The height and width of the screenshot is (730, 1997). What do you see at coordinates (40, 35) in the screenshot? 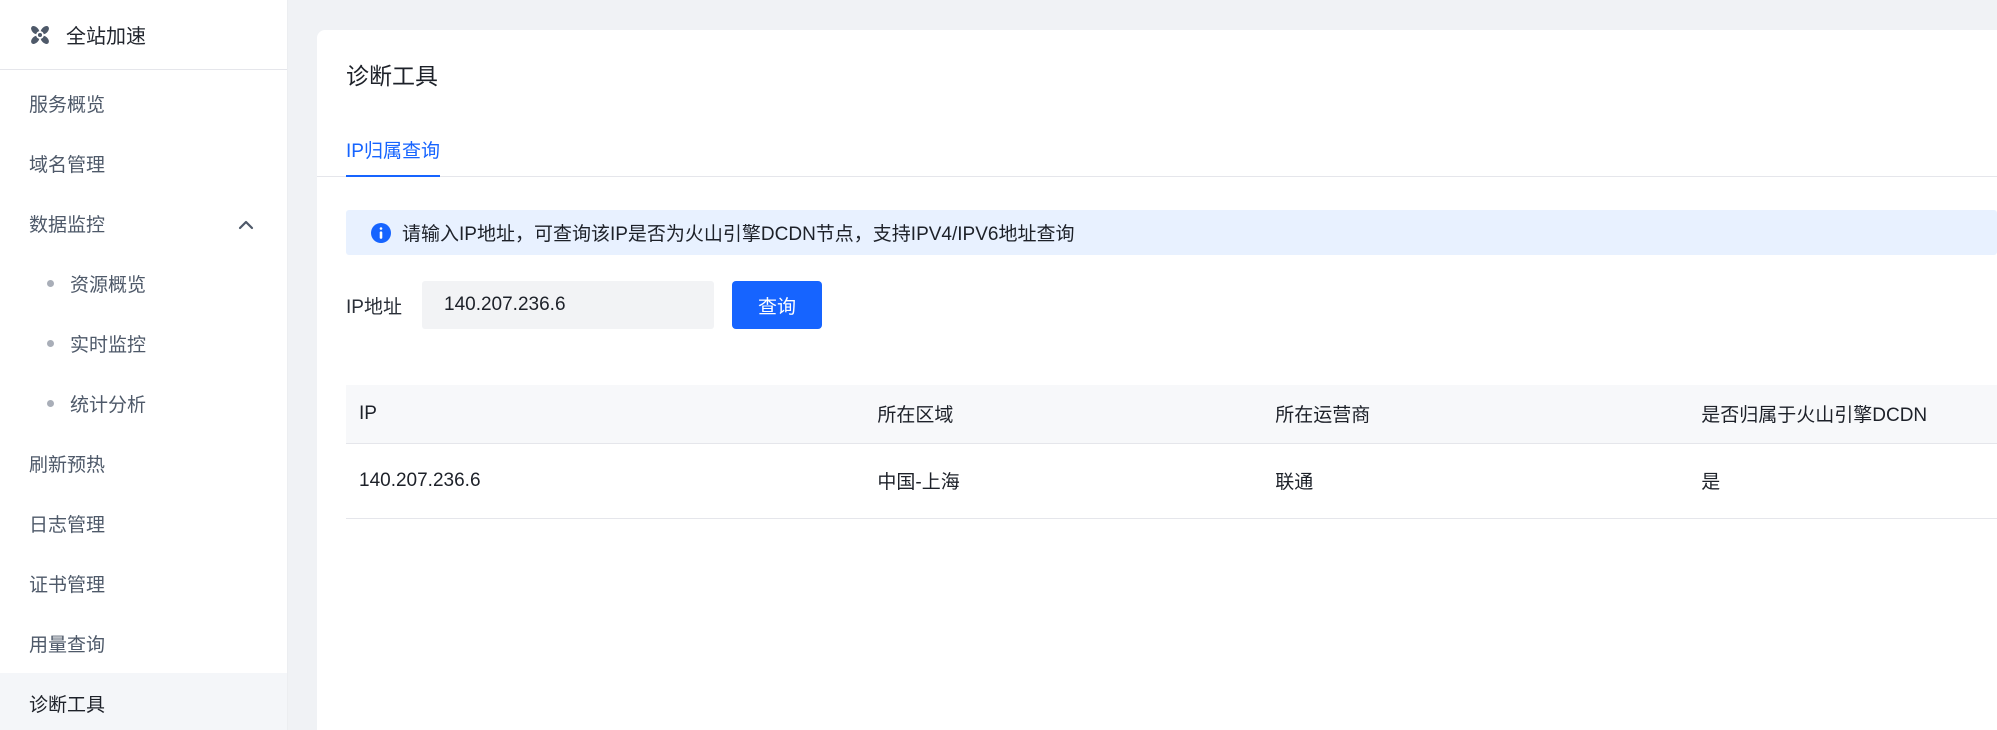
I see `product-logo-icon` at bounding box center [40, 35].